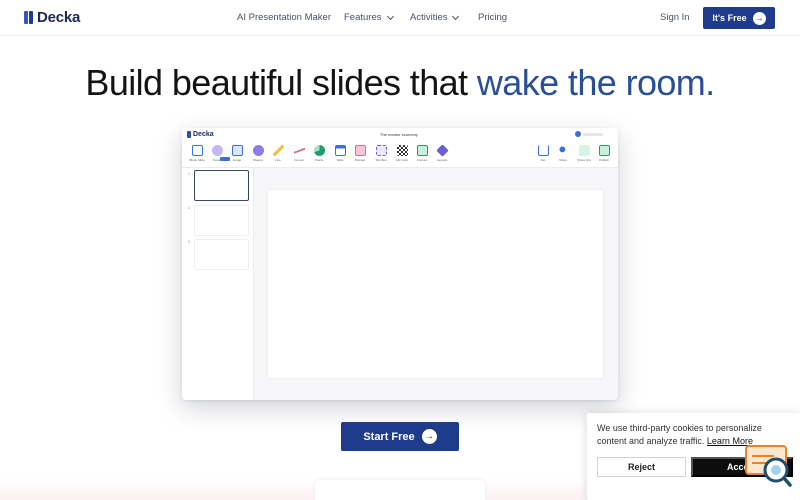 This screenshot has height=500, width=800. Describe the element at coordinates (604, 150) in the screenshot. I see `shield-check-icon` at that location.